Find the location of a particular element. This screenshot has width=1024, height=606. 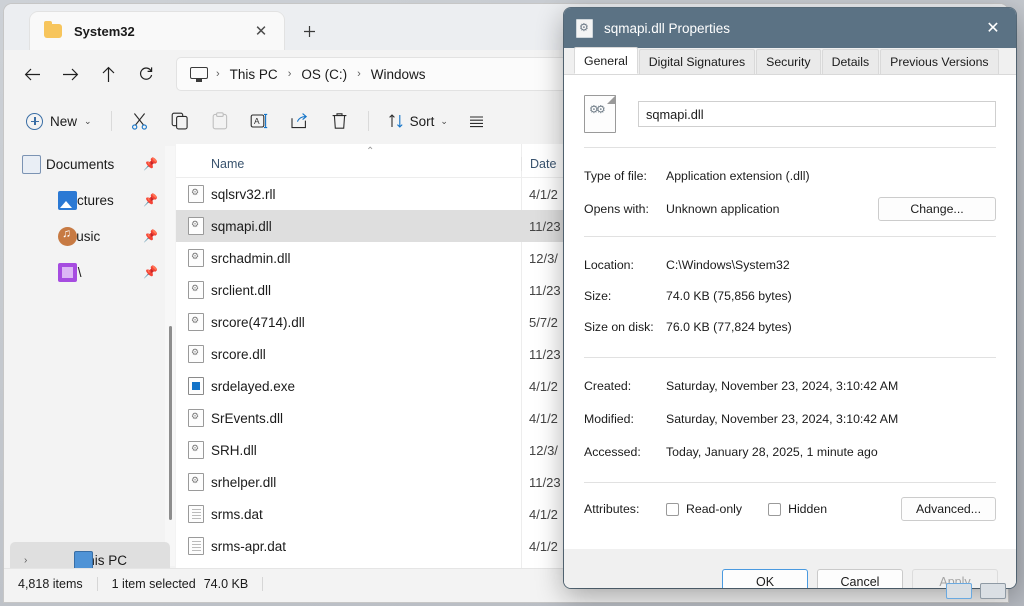

cut-button is located at coordinates (140, 121).